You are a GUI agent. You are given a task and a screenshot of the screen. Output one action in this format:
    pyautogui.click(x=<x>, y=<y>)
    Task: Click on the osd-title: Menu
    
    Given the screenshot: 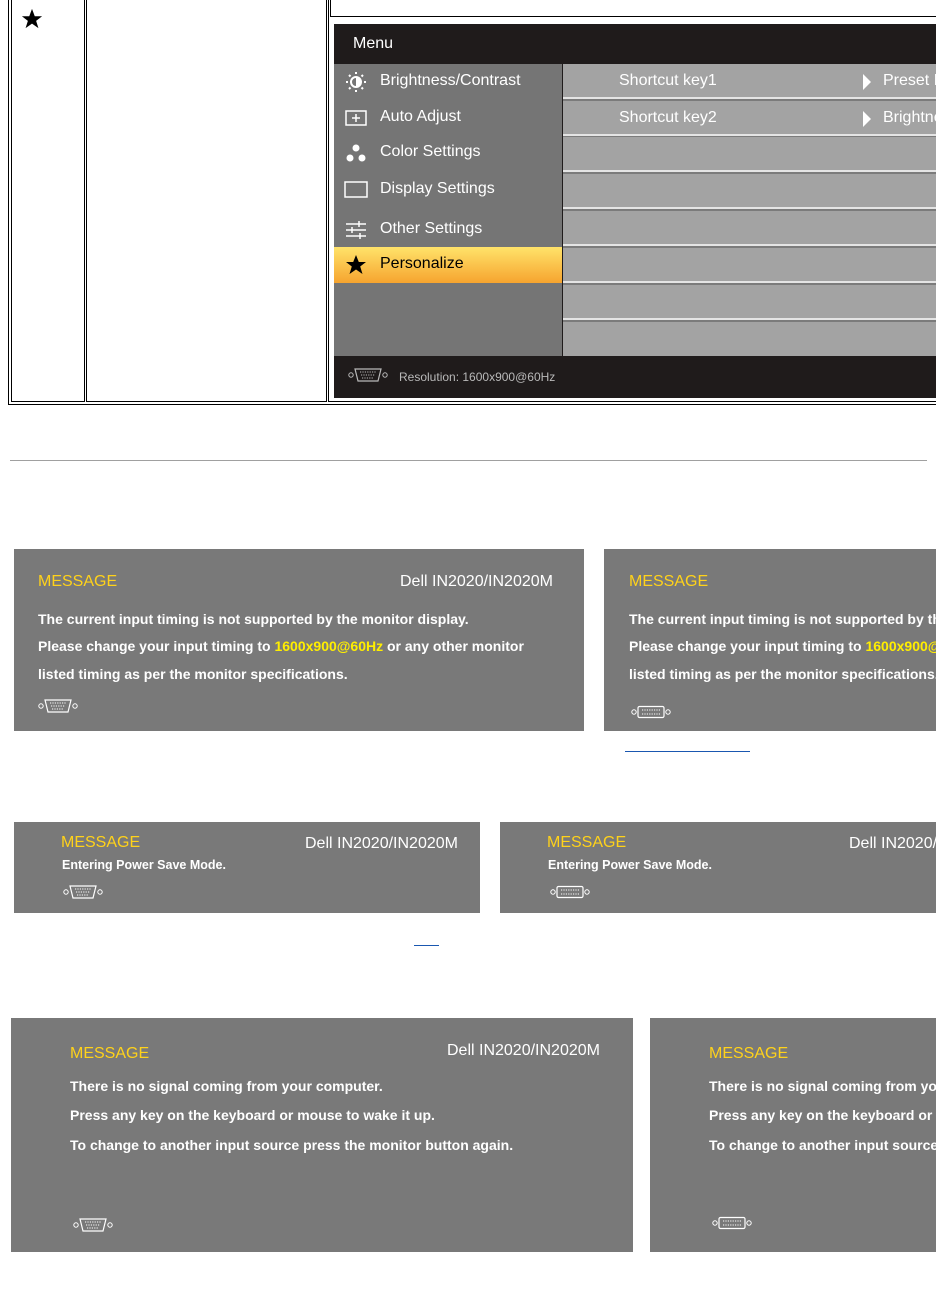 What is the action you would take?
    pyautogui.click(x=373, y=43)
    